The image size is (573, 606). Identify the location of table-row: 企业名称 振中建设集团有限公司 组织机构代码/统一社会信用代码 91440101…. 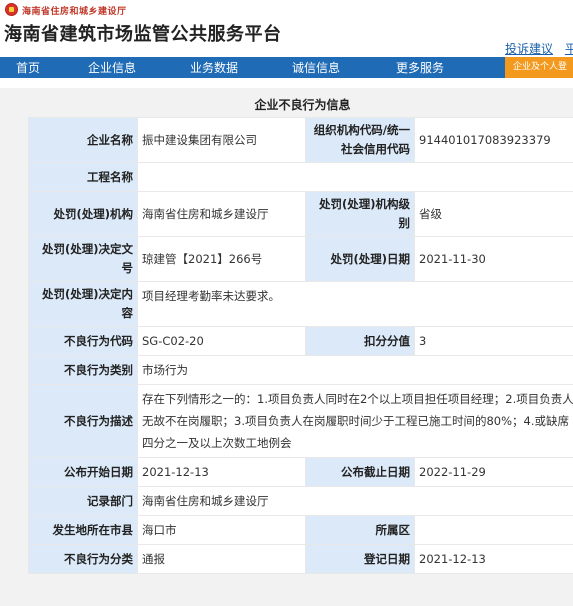
(300, 140).